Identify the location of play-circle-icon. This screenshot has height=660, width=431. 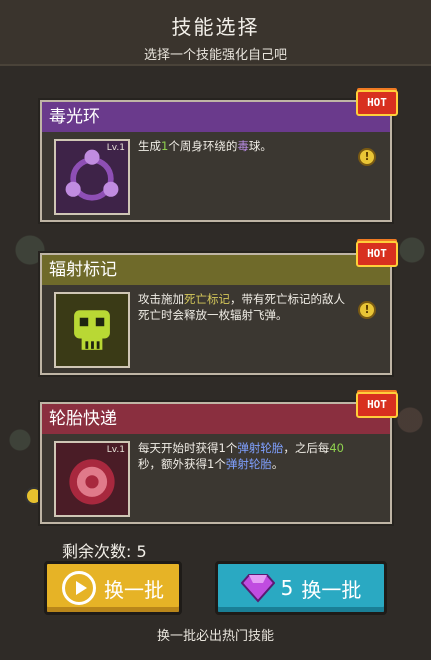
(79, 588).